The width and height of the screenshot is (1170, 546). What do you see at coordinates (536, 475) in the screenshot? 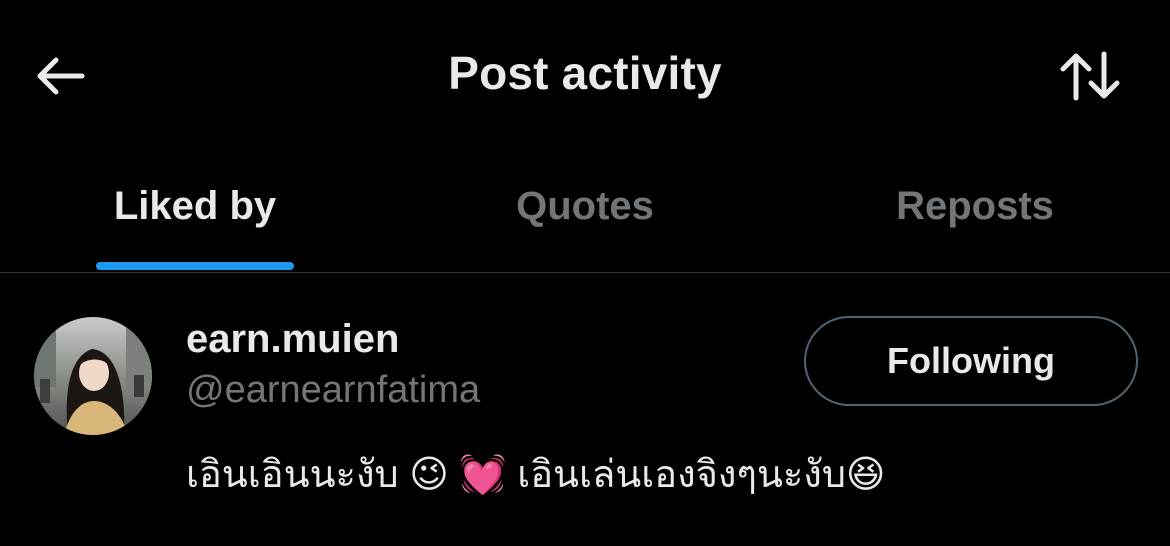
I see `user-bio: เอินเอินนะงับ 😉 💓 เอินเล่นเองจิงๆนะงับ😆` at bounding box center [536, 475].